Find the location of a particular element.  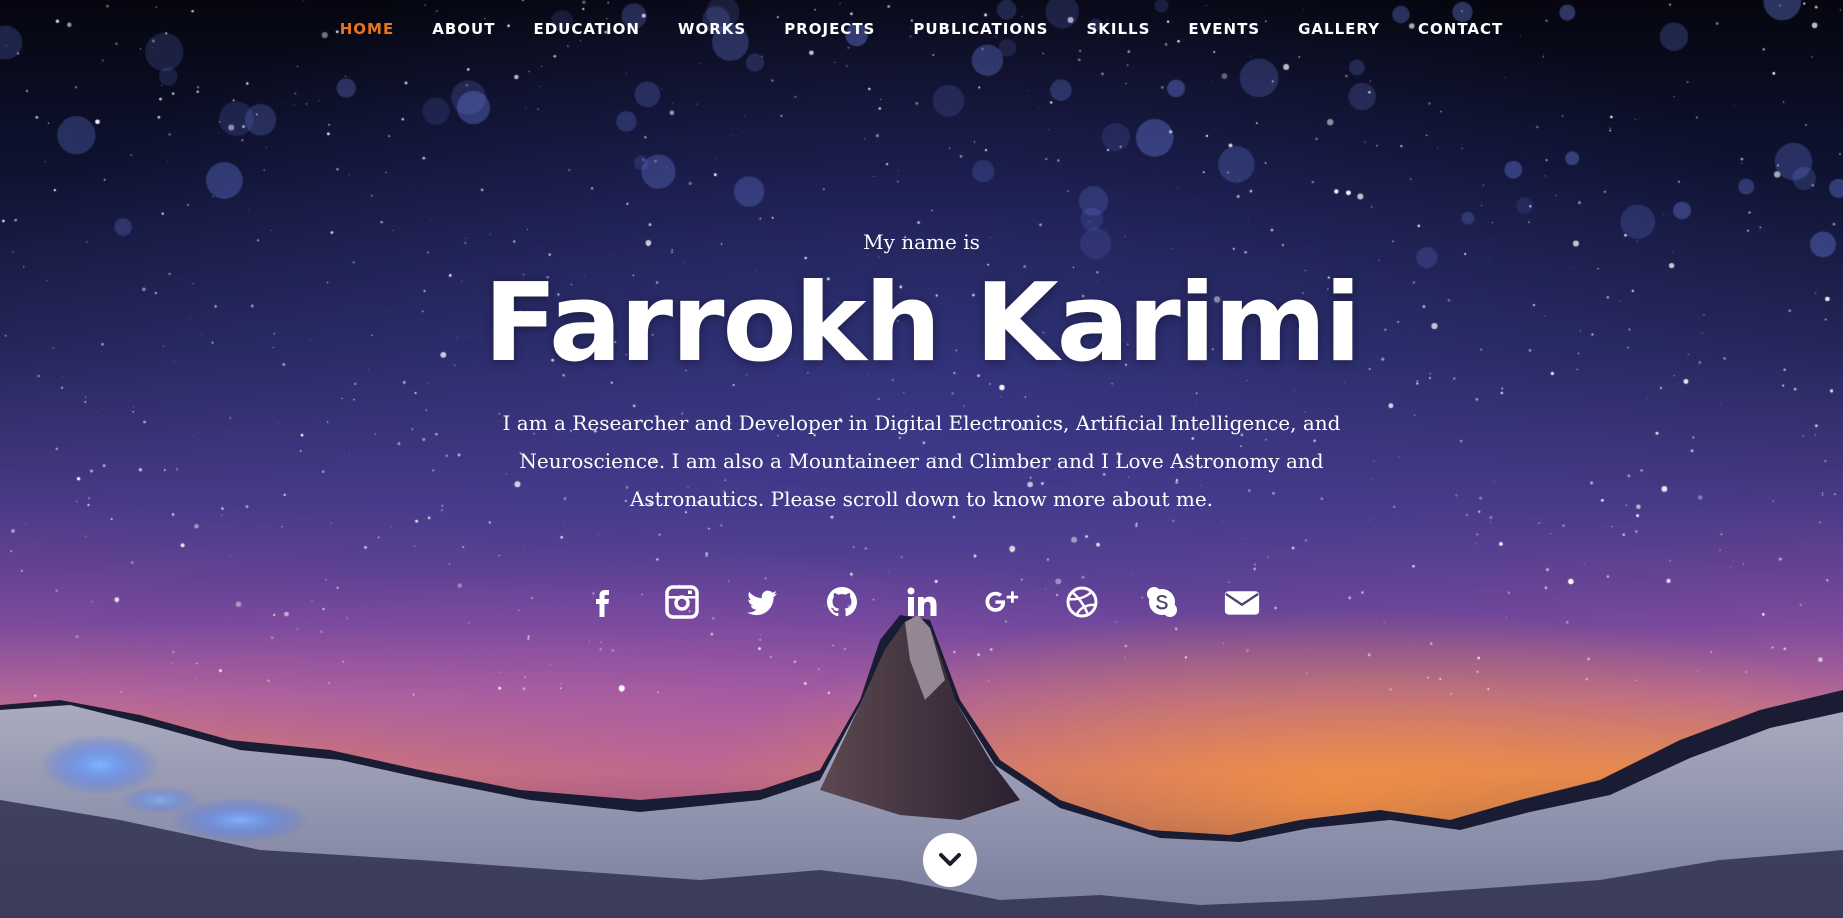

twitter-link is located at coordinates (762, 602).